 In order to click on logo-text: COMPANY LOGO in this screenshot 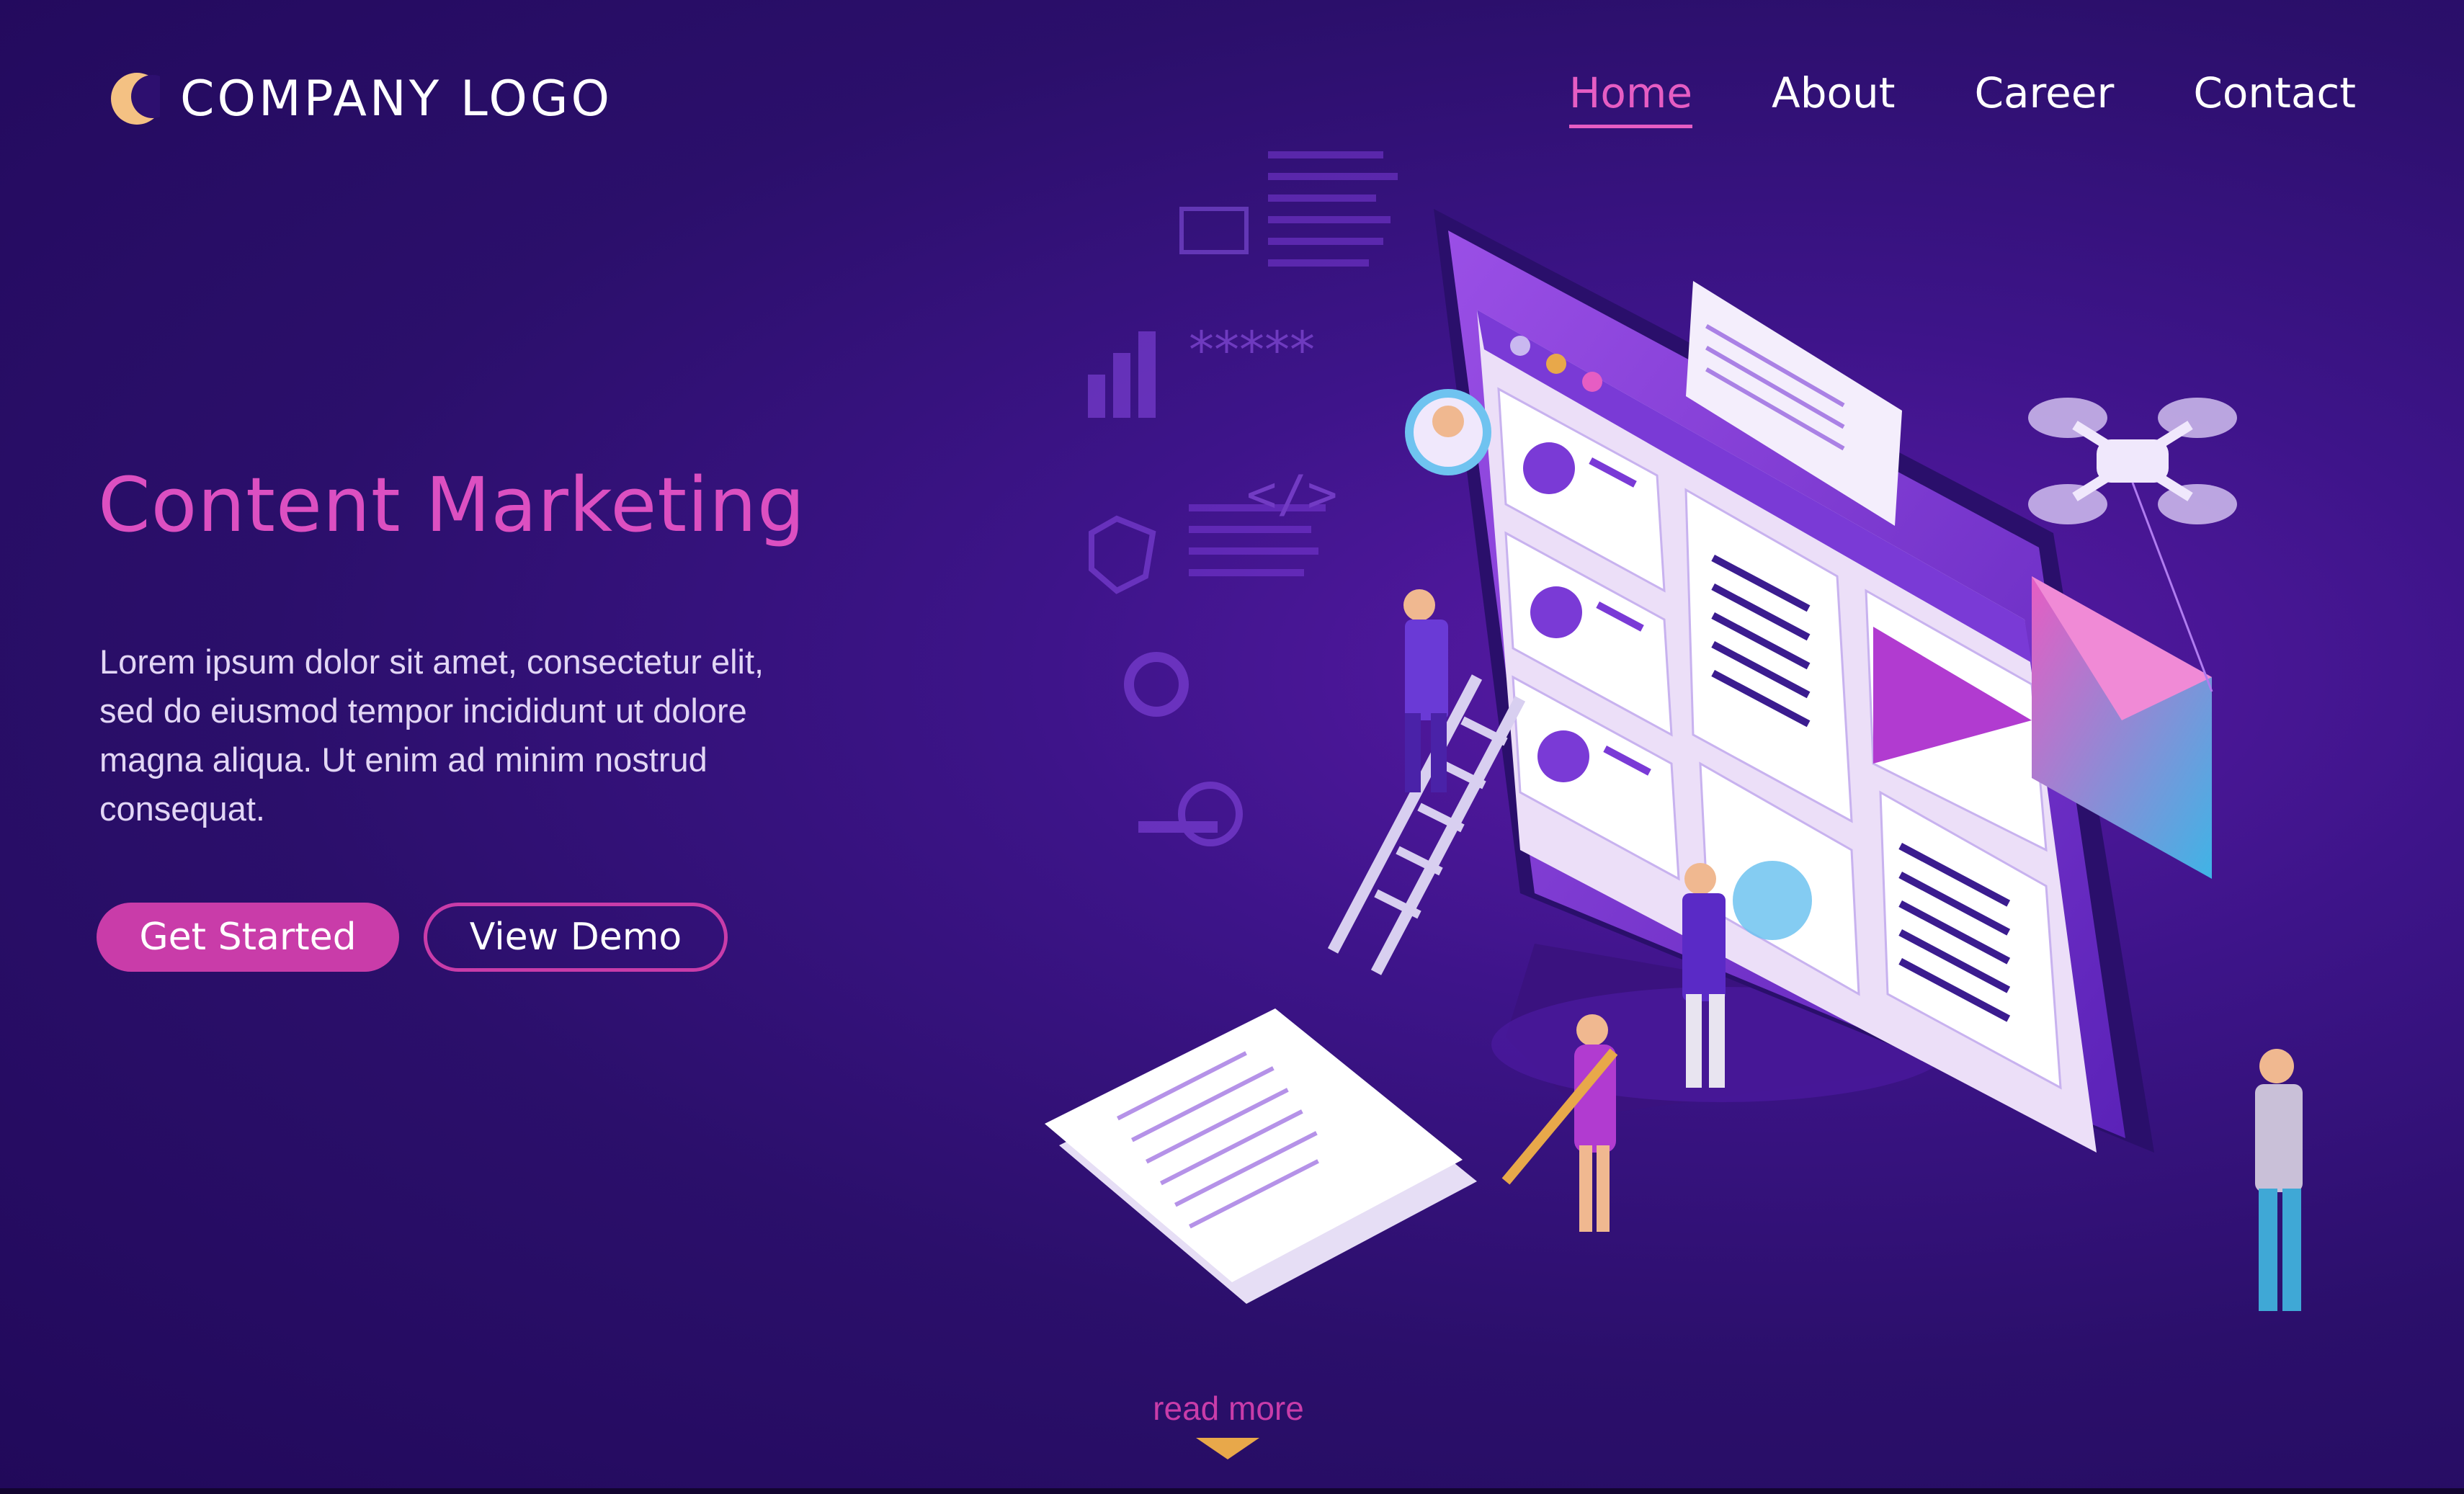, I will do `click(396, 99)`.